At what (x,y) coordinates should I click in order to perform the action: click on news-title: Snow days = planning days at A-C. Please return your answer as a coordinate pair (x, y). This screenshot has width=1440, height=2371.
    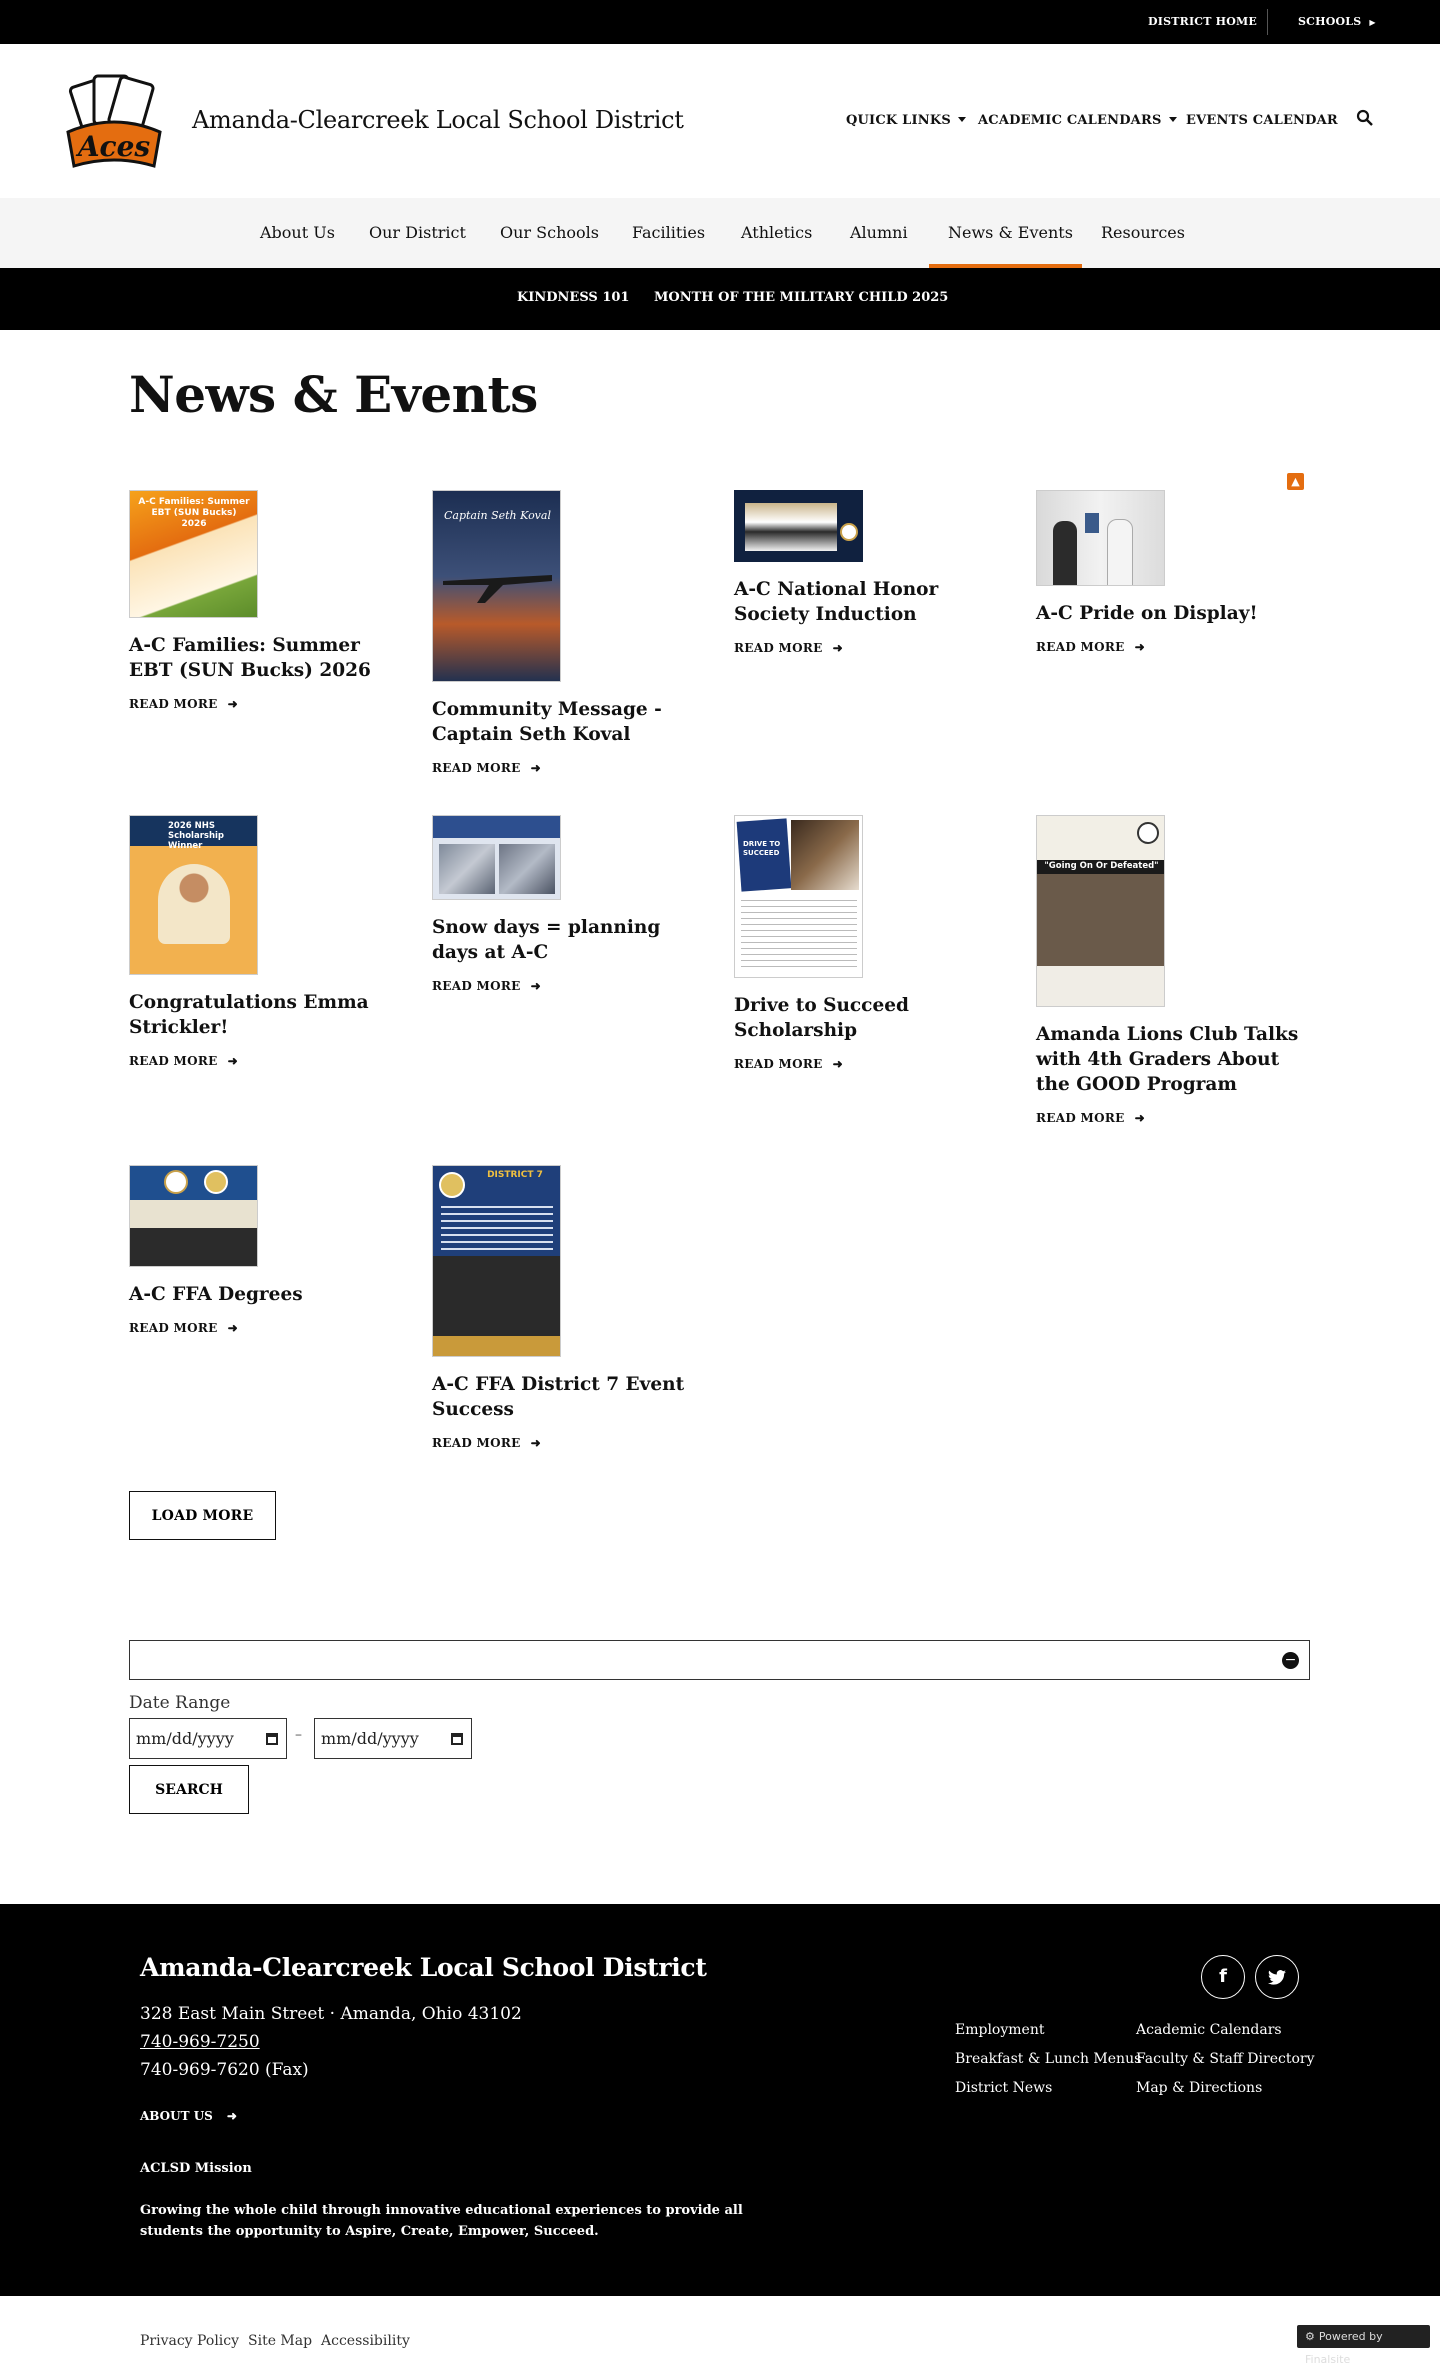
    Looking at the image, I should click on (567, 940).